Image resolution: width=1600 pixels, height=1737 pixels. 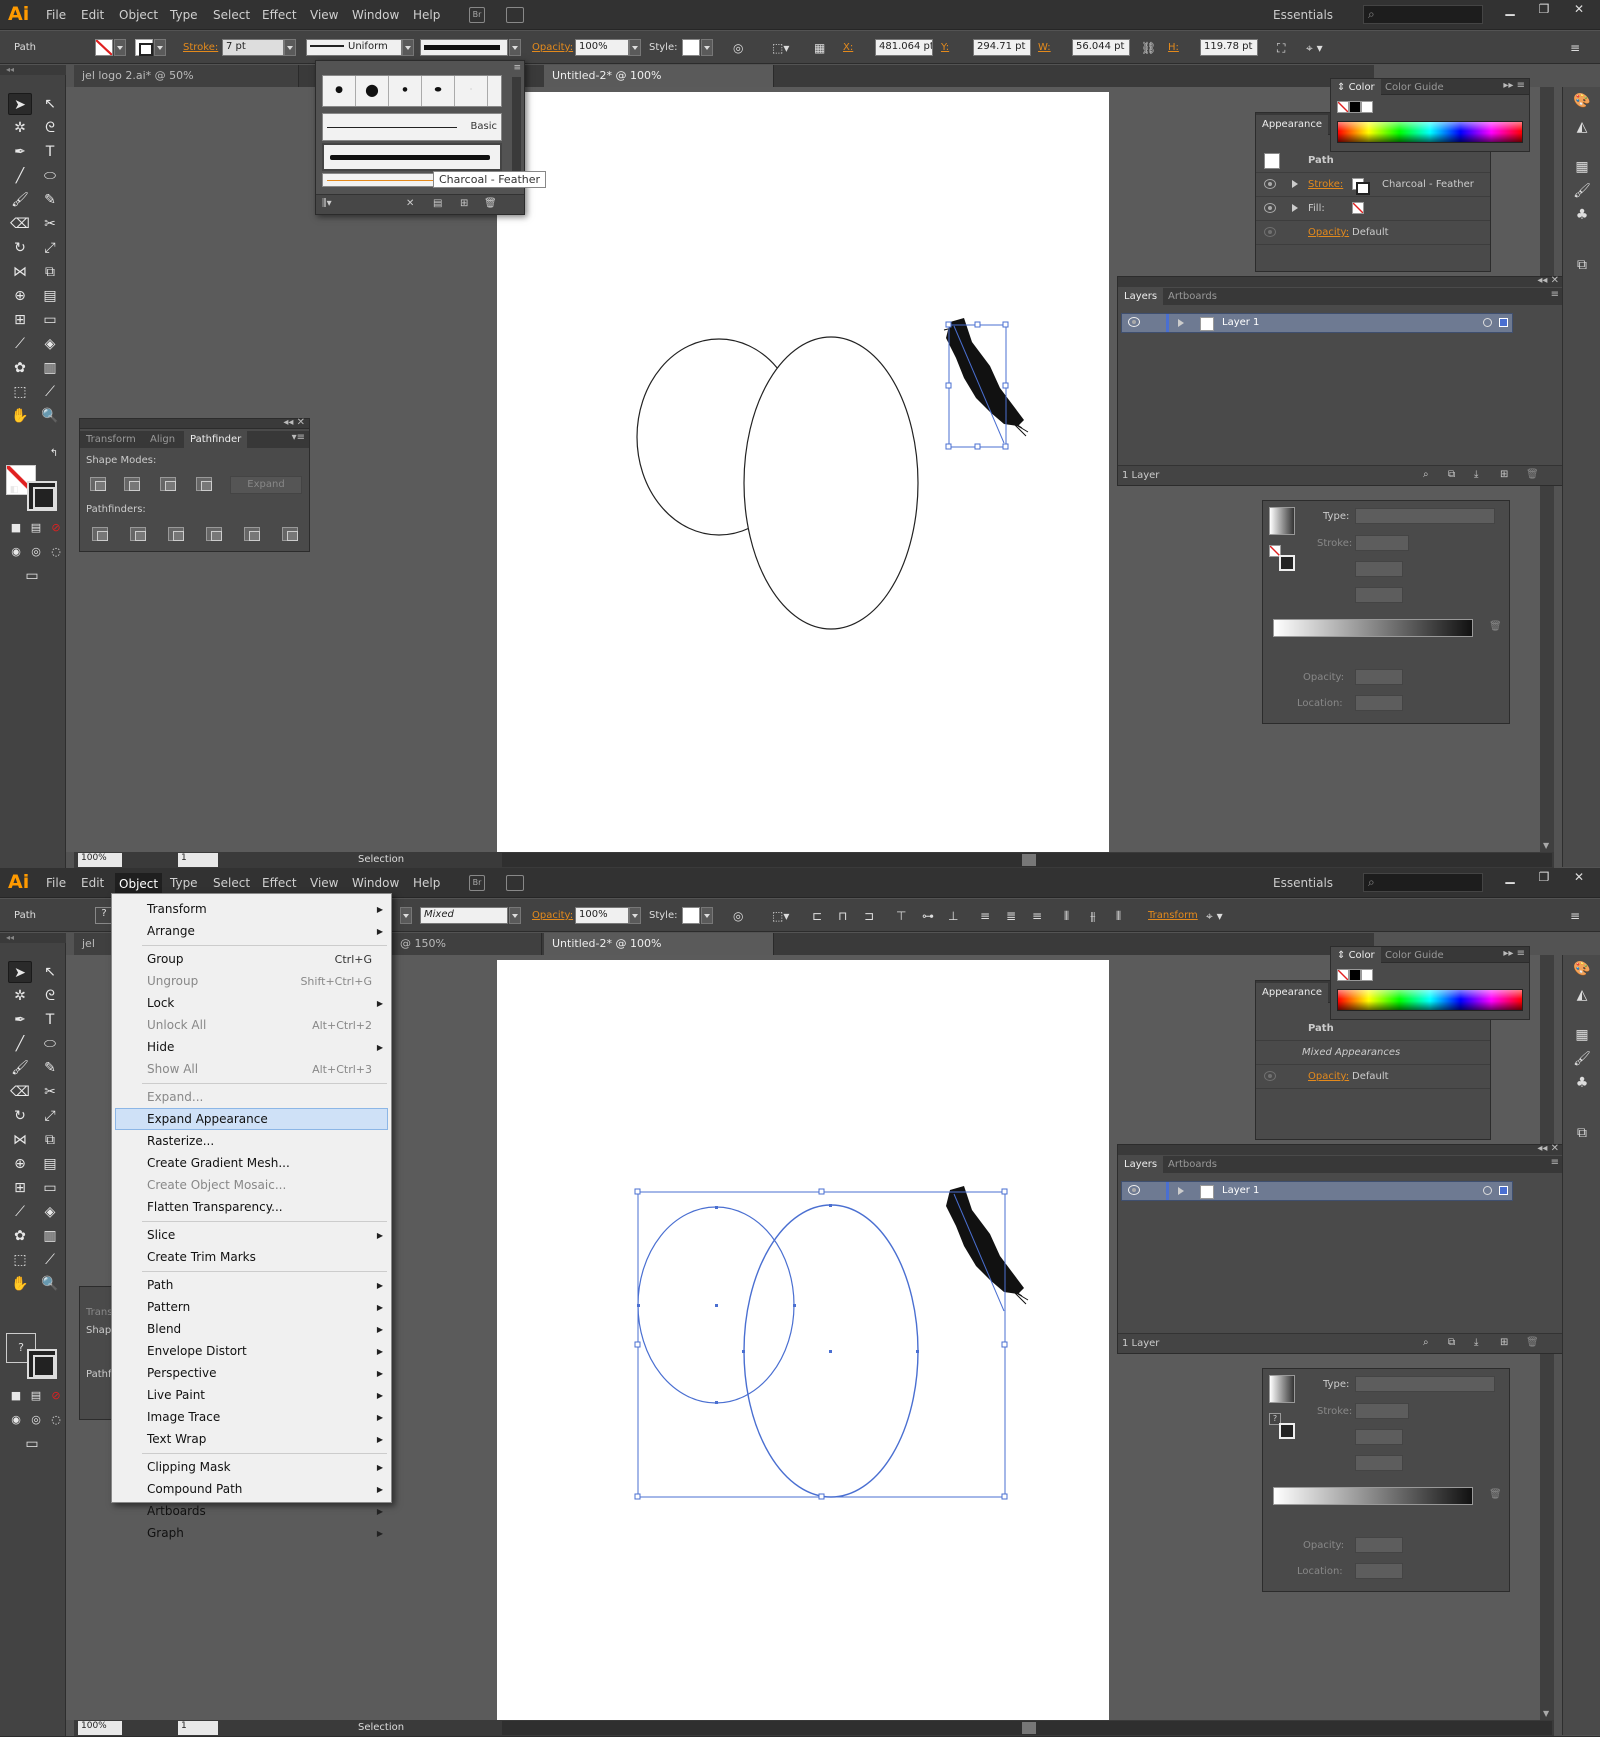 I want to click on gradient-slider, so click(x=1373, y=628).